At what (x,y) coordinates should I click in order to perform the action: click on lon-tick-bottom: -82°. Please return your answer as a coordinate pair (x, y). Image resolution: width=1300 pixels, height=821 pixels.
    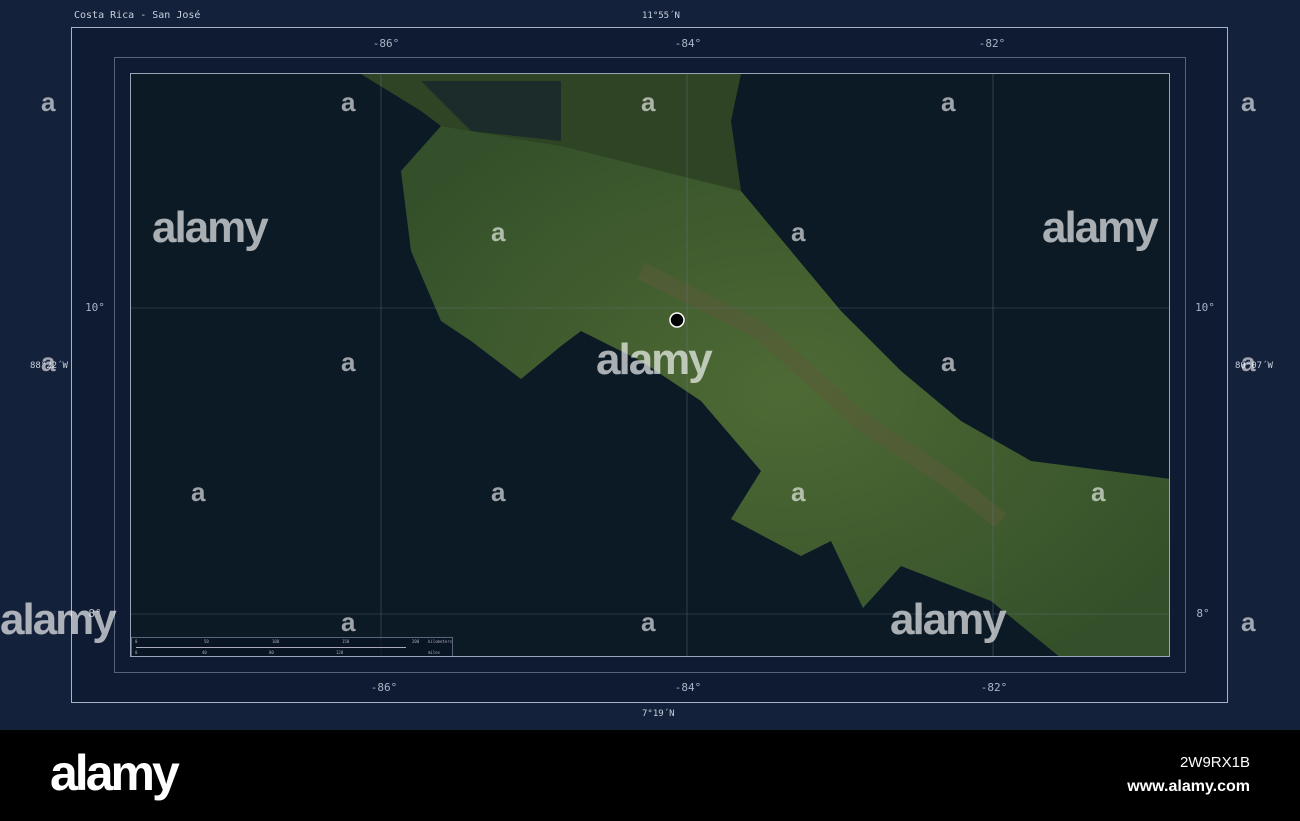
    Looking at the image, I should click on (994, 687).